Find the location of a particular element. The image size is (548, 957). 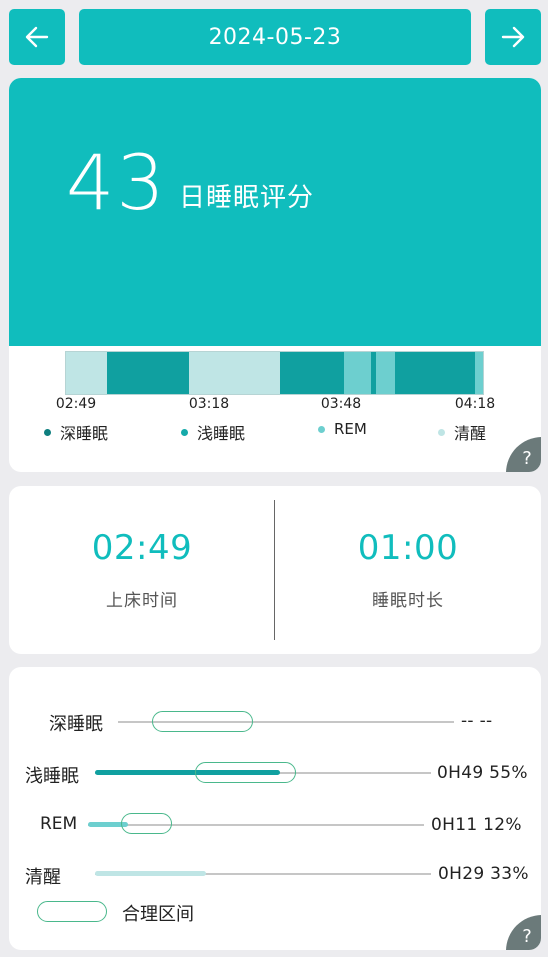

duration-label: 睡眠时长 is located at coordinates (408, 601).